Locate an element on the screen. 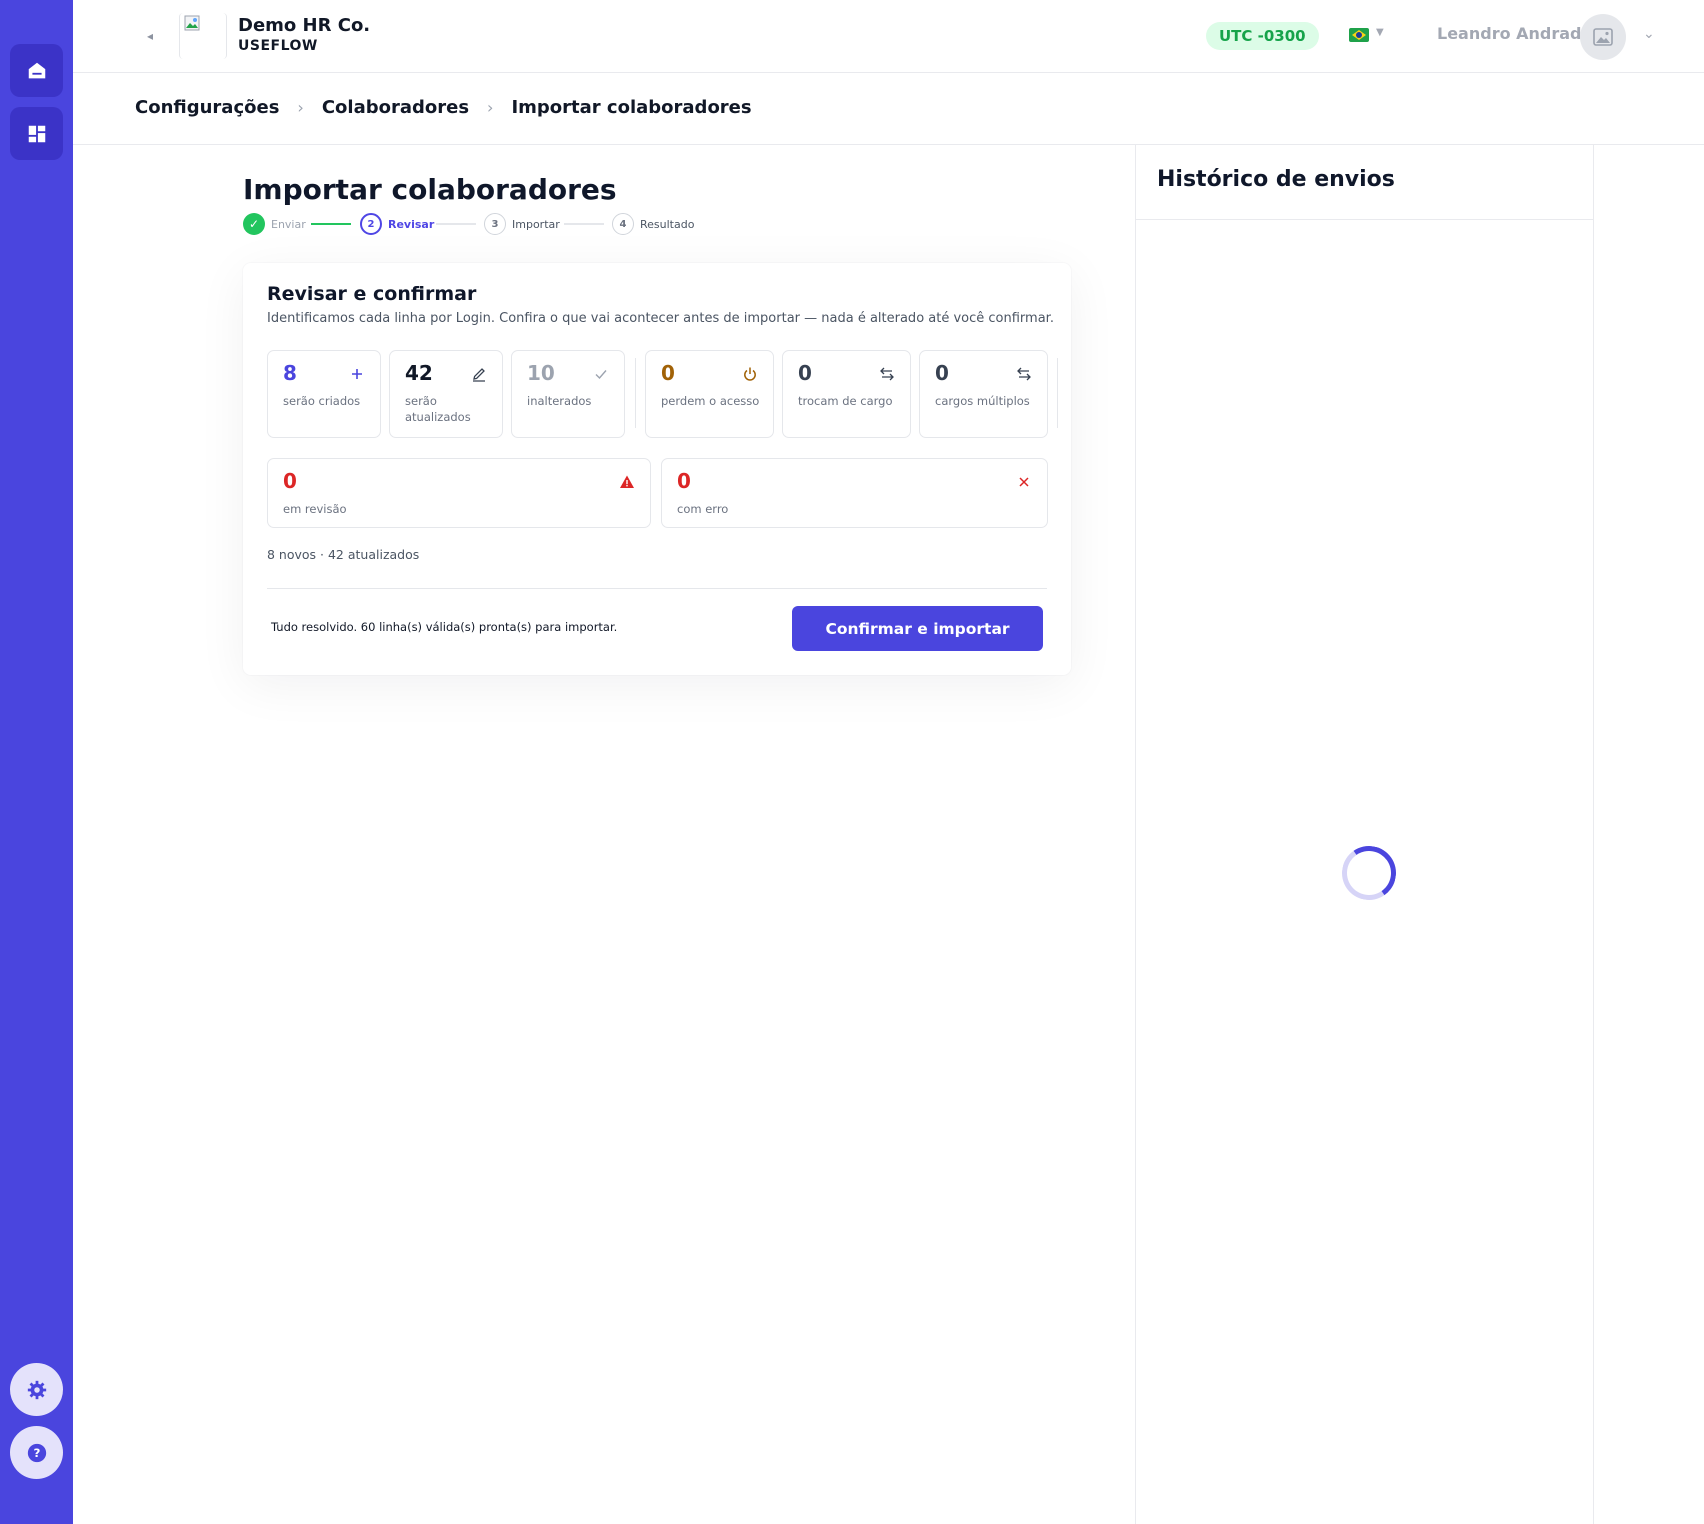  step-label: Enviar is located at coordinates (288, 224).